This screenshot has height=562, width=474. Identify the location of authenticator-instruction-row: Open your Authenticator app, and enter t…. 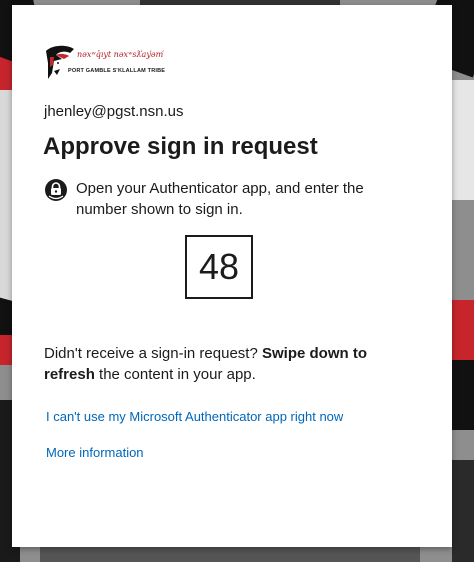
(214, 199).